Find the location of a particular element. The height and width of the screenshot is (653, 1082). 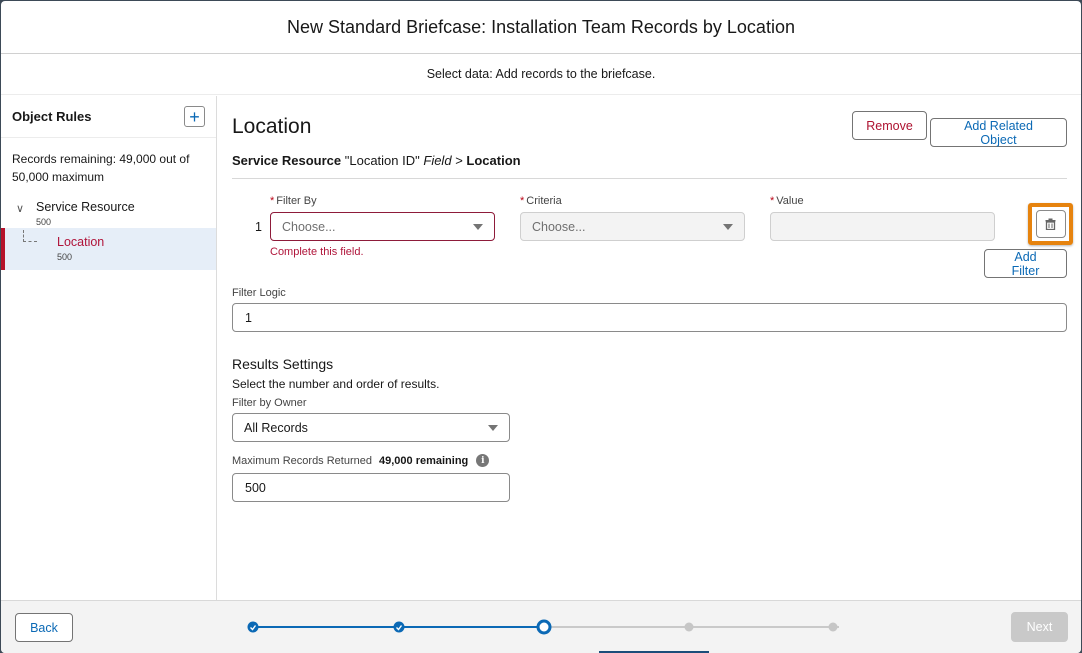

plus-icon: + is located at coordinates (194, 116).